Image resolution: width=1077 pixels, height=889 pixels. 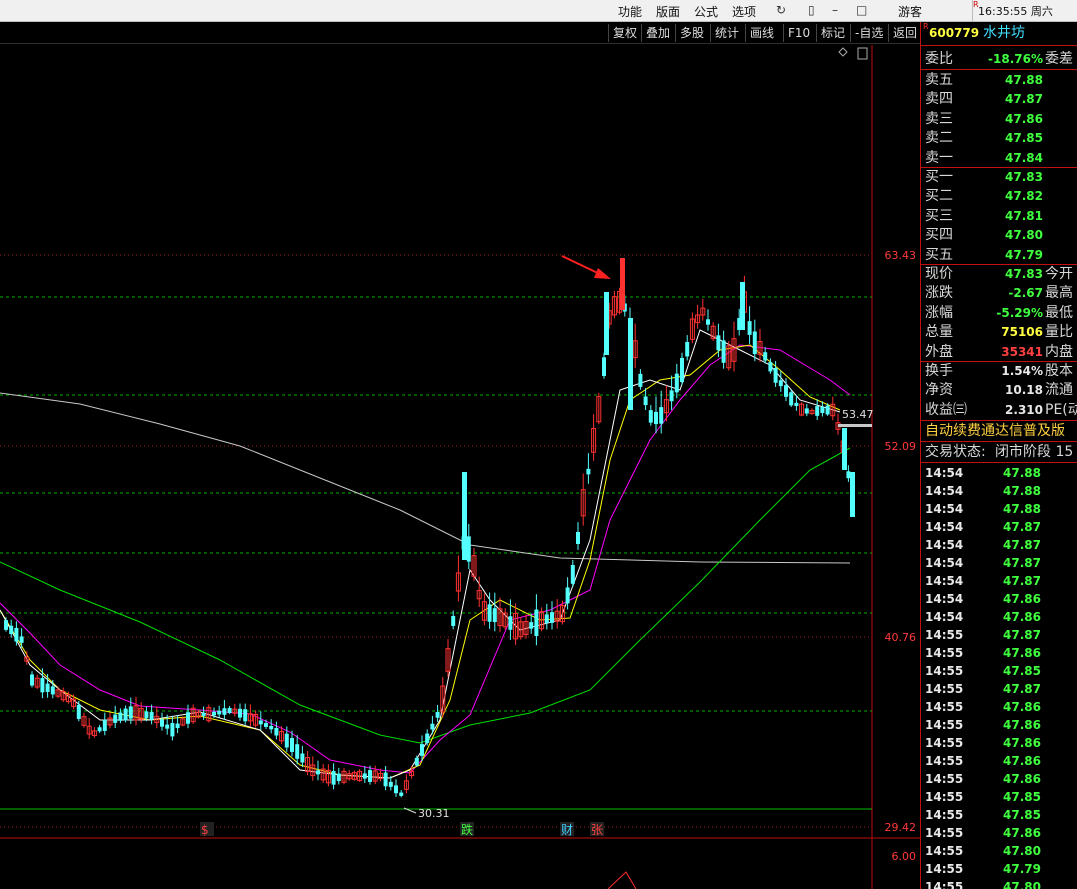 What do you see at coordinates (944, 527) in the screenshot?
I see `tick-time: 14:54` at bounding box center [944, 527].